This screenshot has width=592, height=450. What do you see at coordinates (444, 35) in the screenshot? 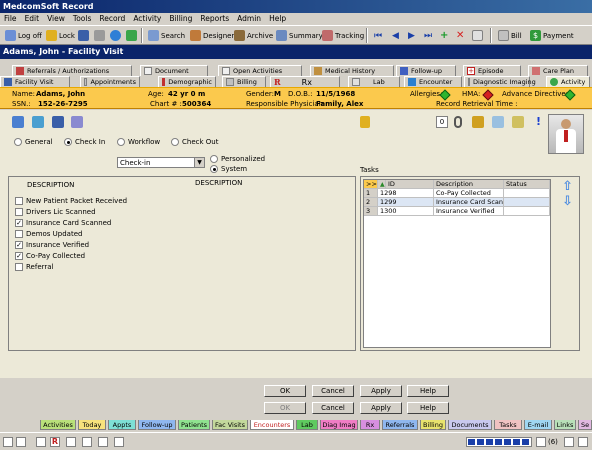
I see `add-record-button: +` at bounding box center [444, 35].